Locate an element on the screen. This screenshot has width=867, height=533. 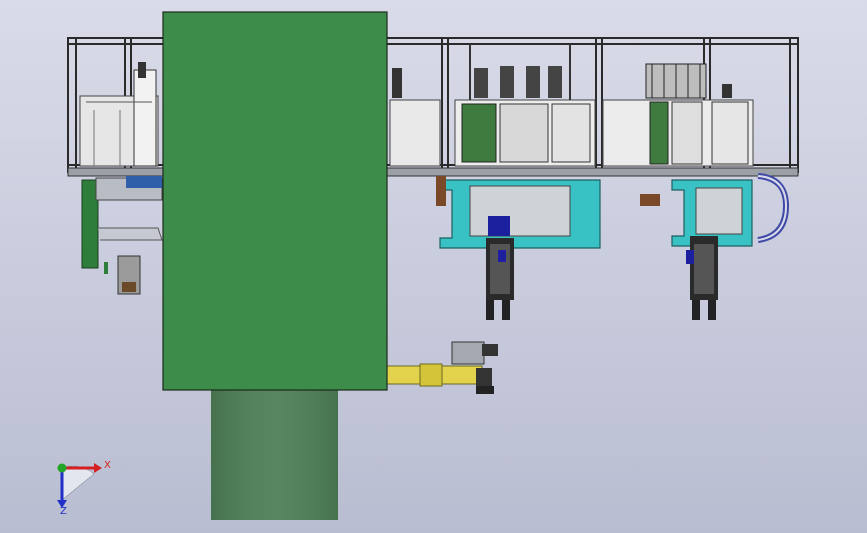
station-left is located at coordinates (119, 114).